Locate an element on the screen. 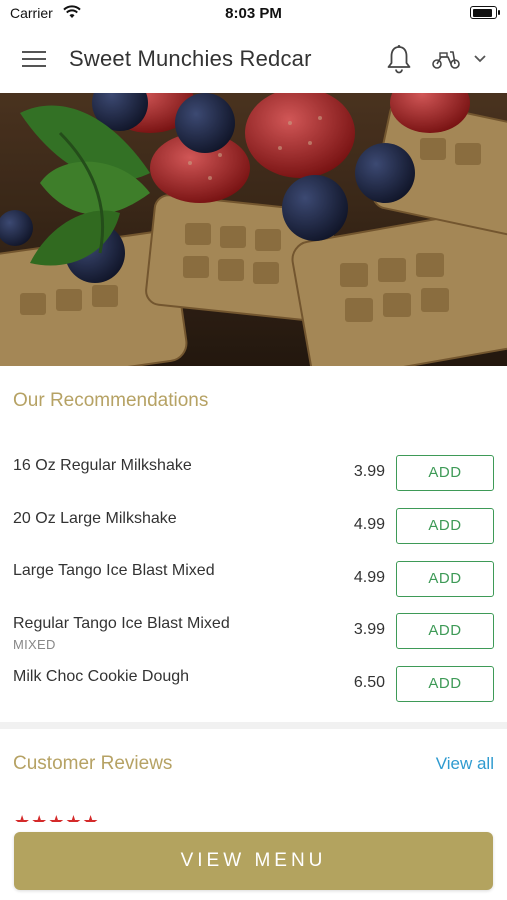 This screenshot has width=507, height=900. battery-level is located at coordinates (482, 12).